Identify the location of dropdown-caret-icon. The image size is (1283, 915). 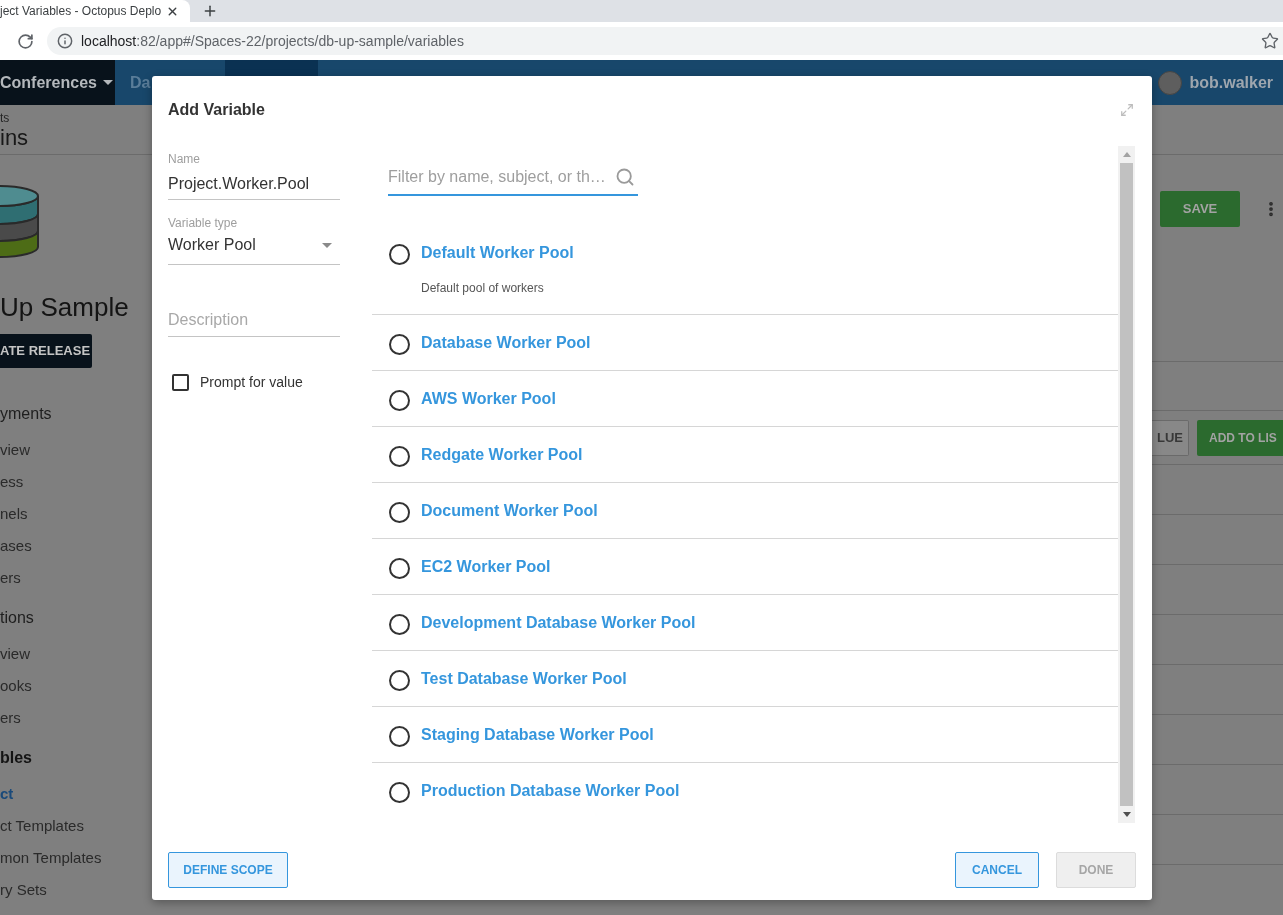
(327, 245).